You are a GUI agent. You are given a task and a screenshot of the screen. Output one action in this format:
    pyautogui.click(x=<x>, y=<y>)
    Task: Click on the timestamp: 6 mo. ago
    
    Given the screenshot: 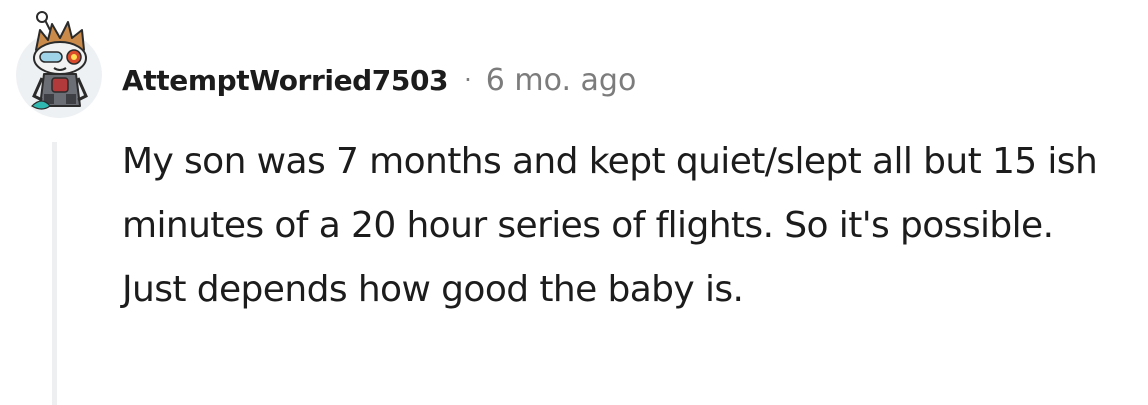 What is the action you would take?
    pyautogui.click(x=561, y=80)
    